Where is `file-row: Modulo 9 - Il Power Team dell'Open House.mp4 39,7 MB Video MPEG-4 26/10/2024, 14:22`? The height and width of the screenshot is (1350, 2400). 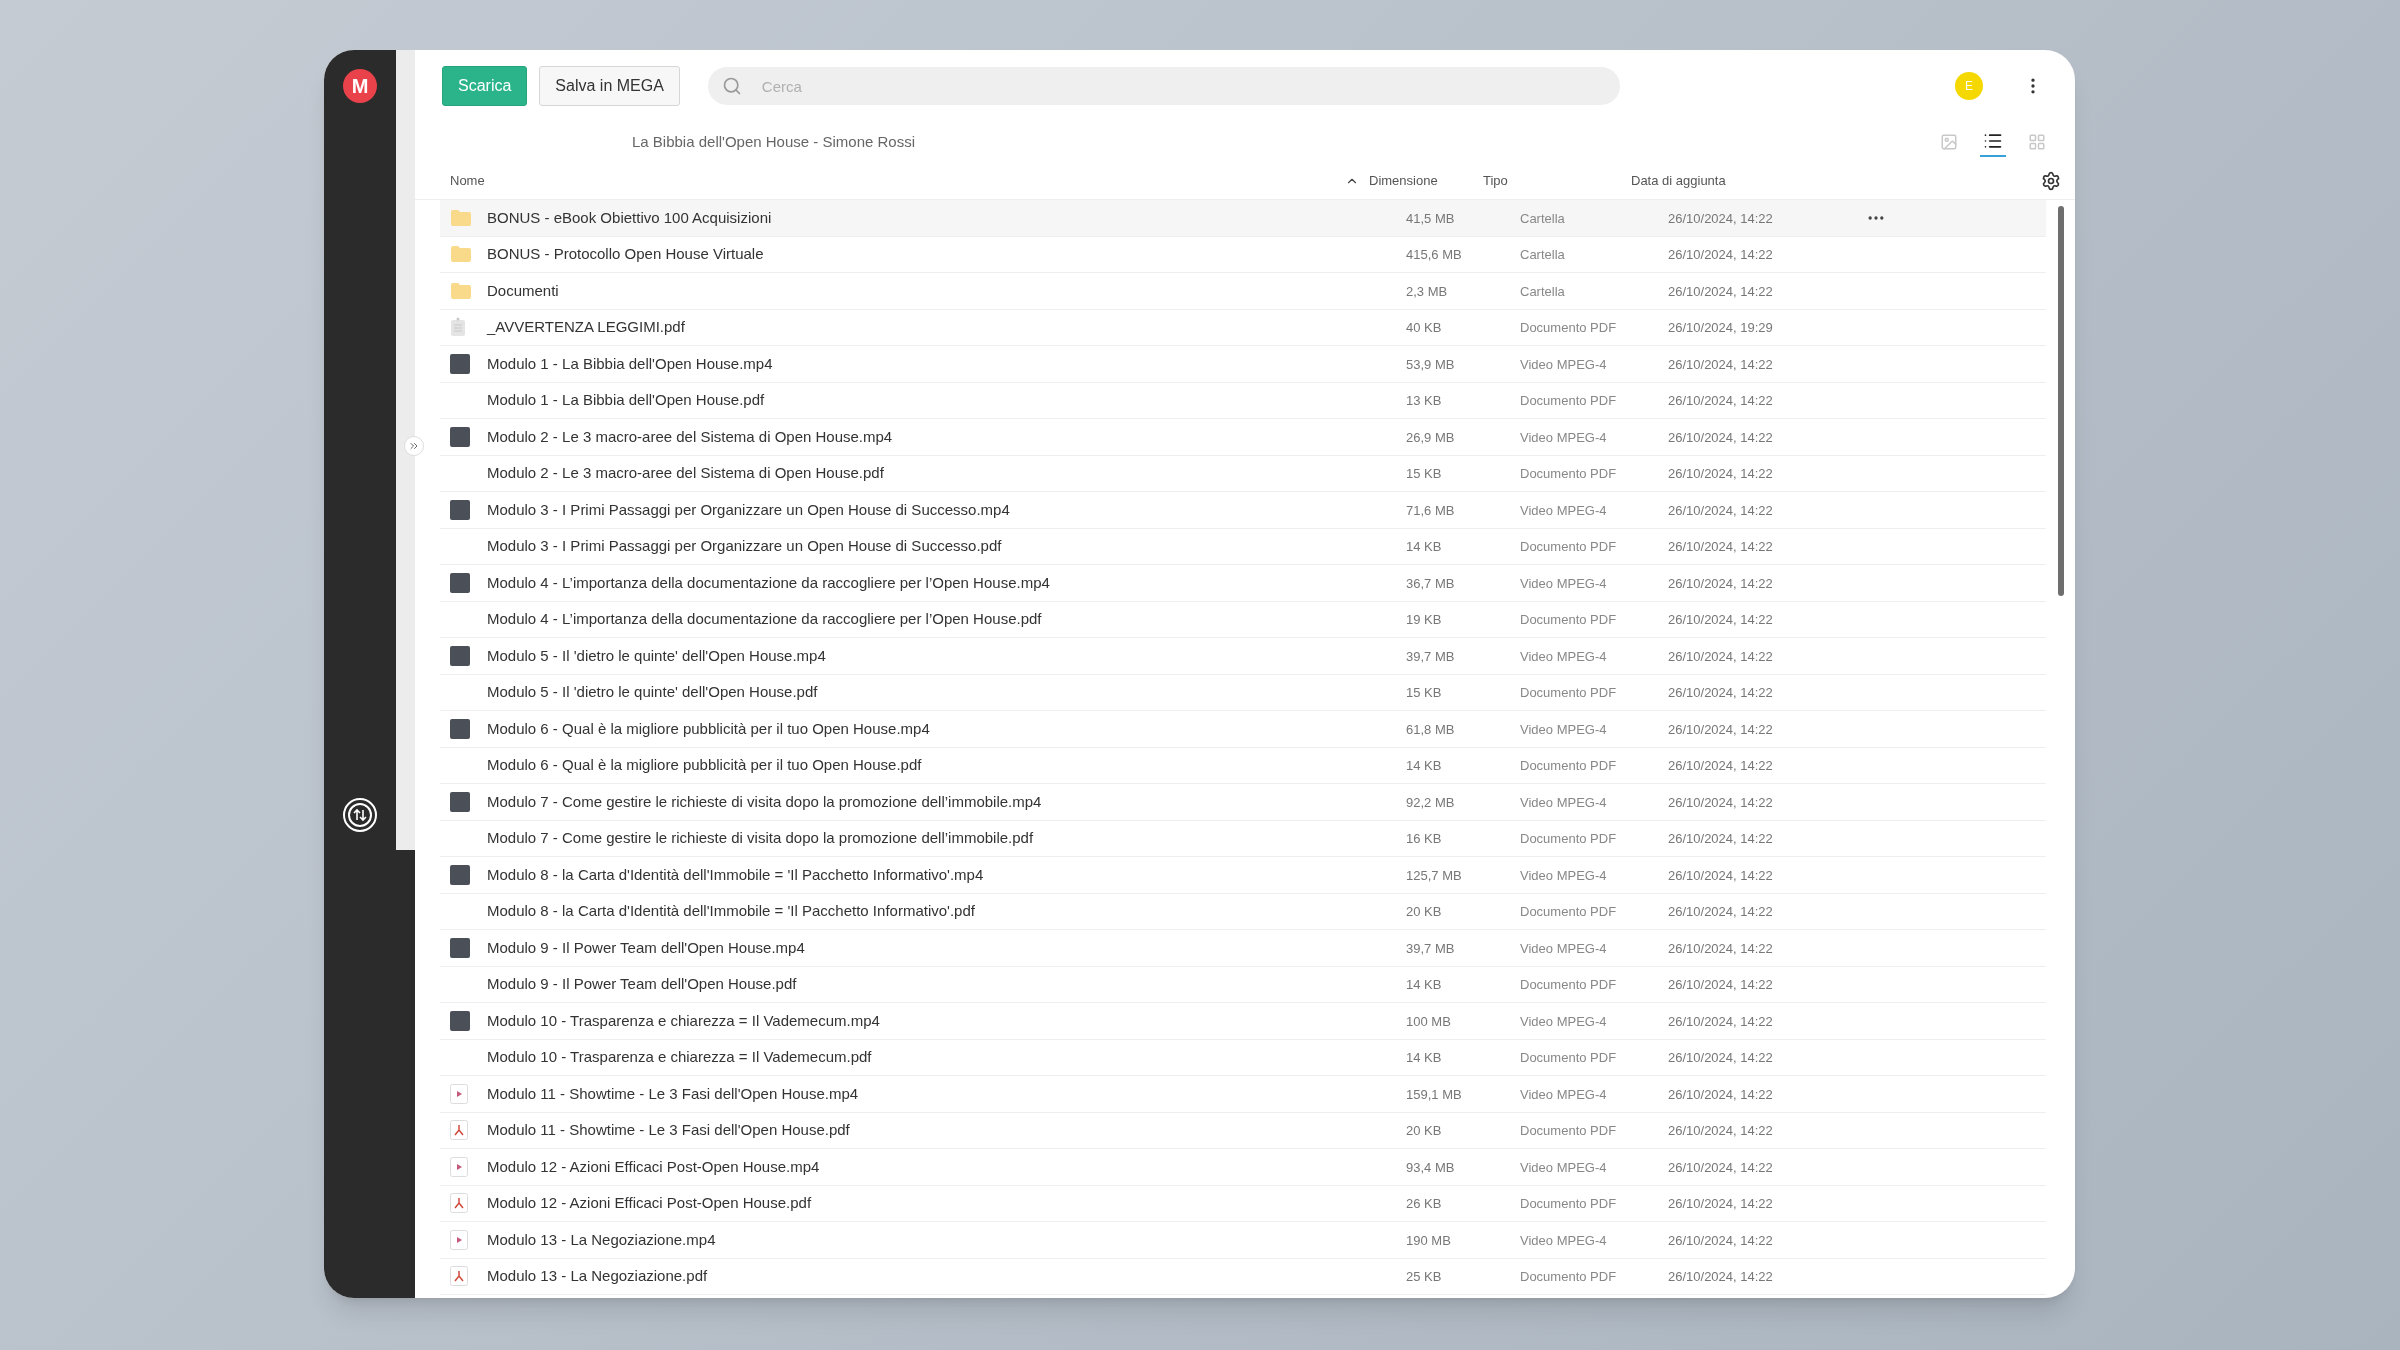 file-row: Modulo 9 - Il Power Team dell'Open House.mp4 39,7 MB Video MPEG-4 26/10/2024, 14:22 is located at coordinates (1243, 948).